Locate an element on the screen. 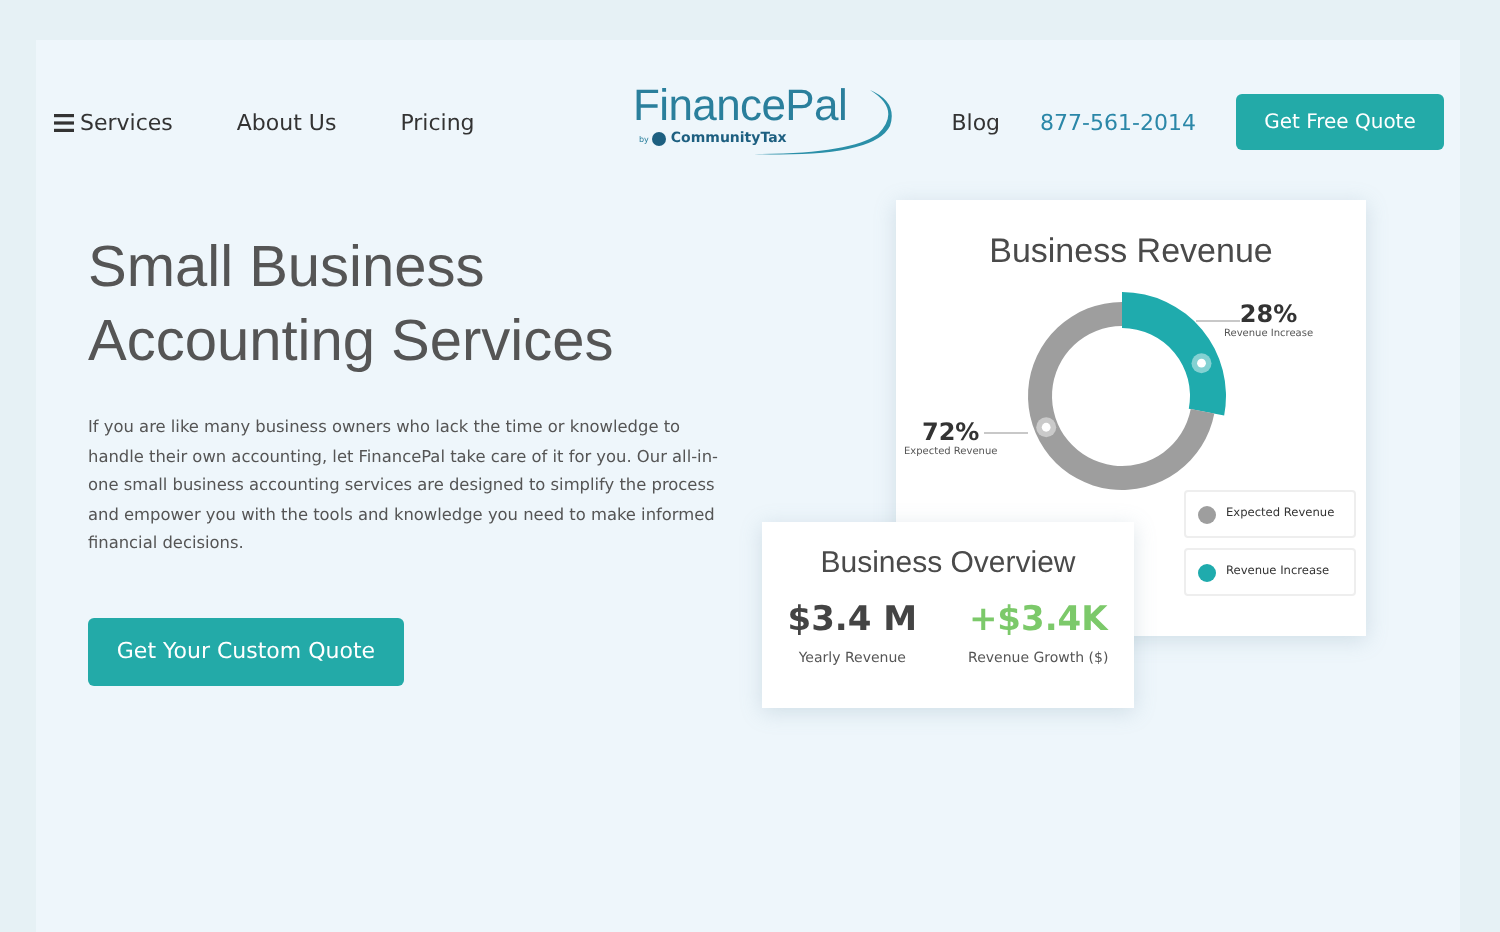 The width and height of the screenshot is (1500, 932). nav-link: Blog is located at coordinates (976, 122).